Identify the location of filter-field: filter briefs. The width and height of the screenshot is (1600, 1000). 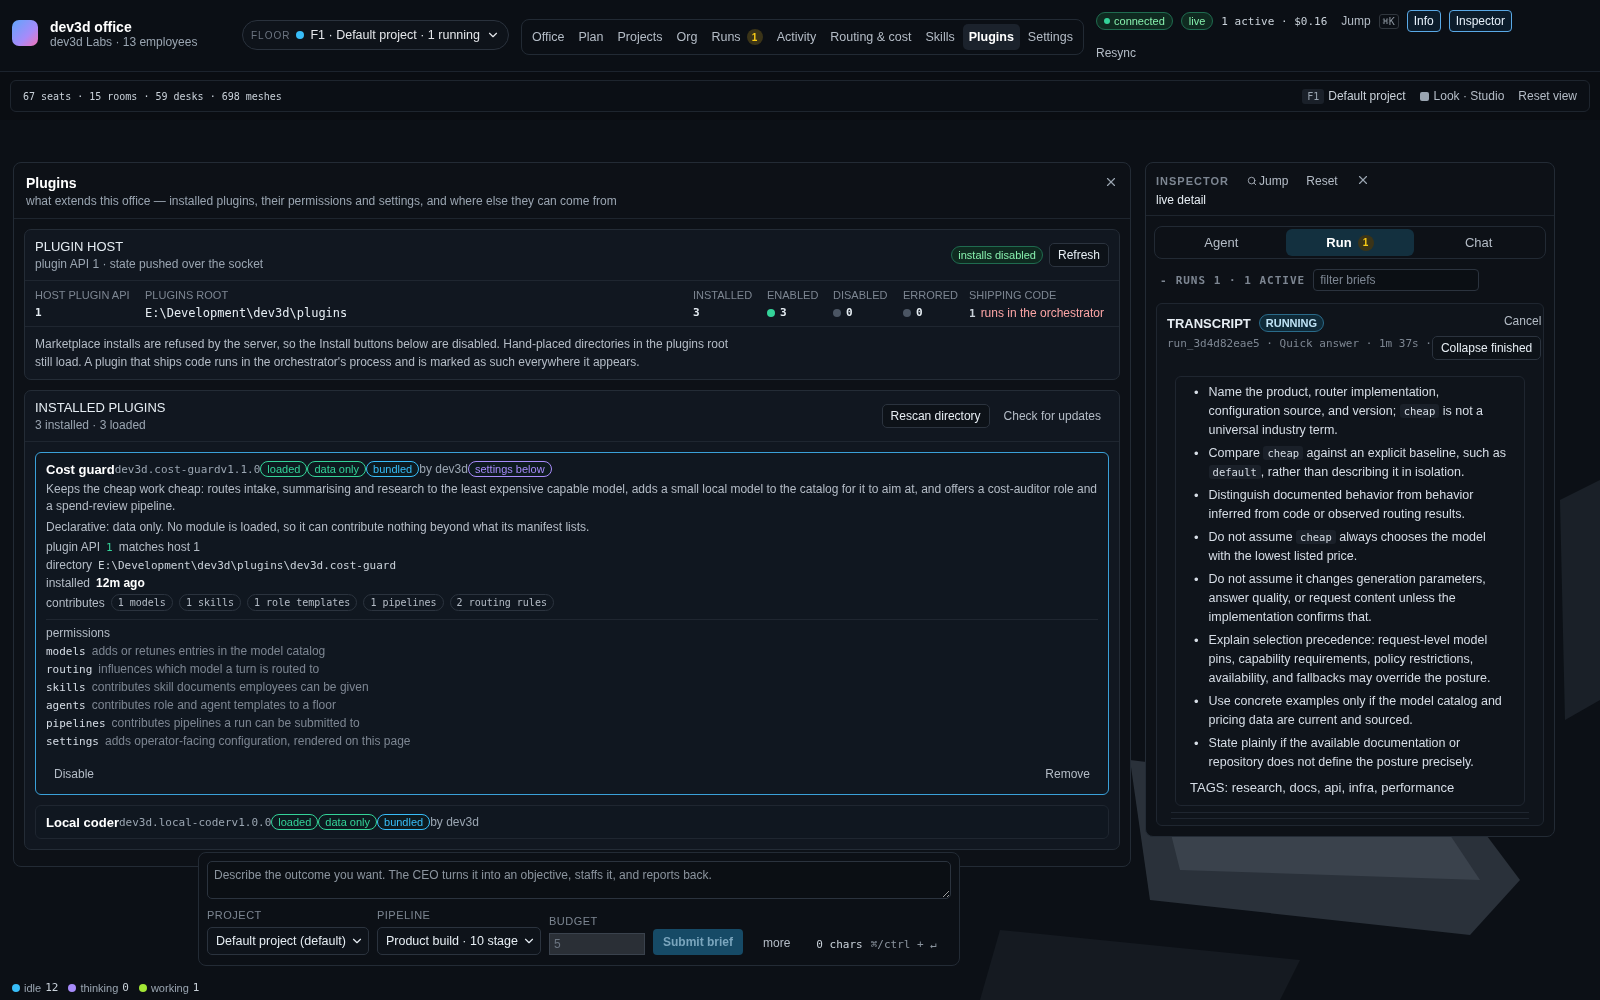
(1396, 280).